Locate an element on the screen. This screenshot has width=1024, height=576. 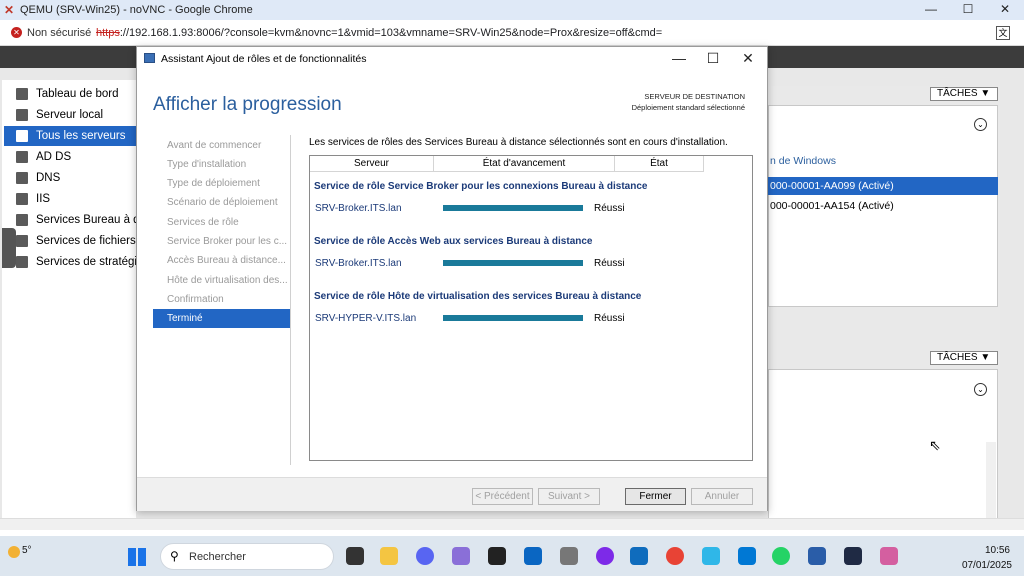
cancel-button: Annuler is located at coordinates (722, 496).